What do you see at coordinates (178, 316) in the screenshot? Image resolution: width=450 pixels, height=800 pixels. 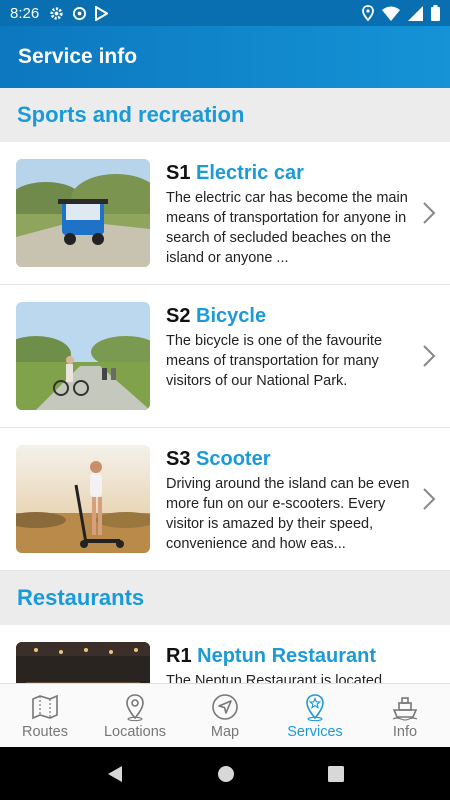 I see `item-code: S2` at bounding box center [178, 316].